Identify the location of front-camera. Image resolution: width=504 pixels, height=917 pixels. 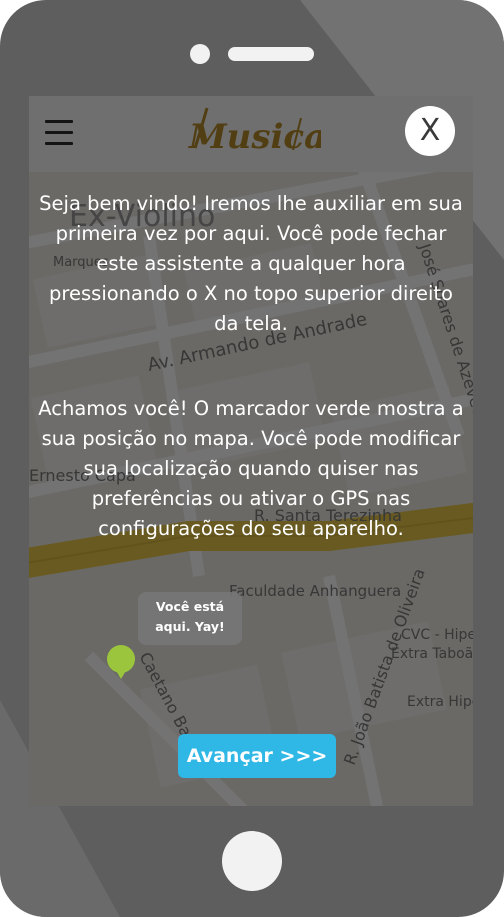
(200, 54).